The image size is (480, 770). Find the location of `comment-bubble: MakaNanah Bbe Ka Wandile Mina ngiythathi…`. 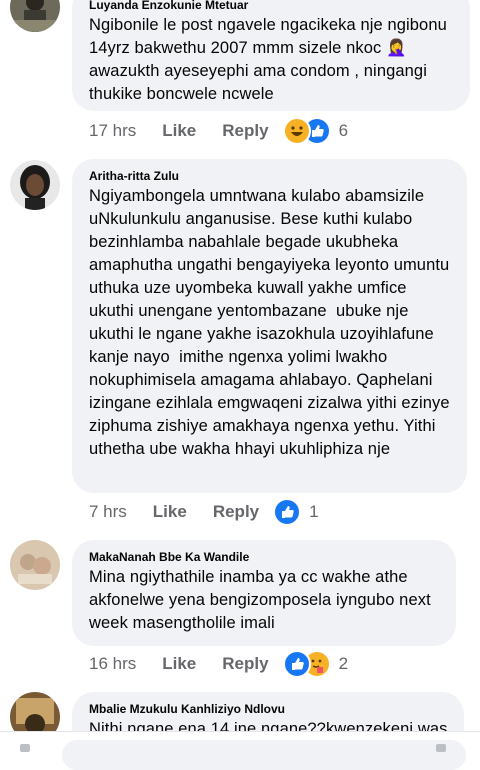

comment-bubble: MakaNanah Bbe Ka Wandile Mina ngiythathi… is located at coordinates (264, 593).